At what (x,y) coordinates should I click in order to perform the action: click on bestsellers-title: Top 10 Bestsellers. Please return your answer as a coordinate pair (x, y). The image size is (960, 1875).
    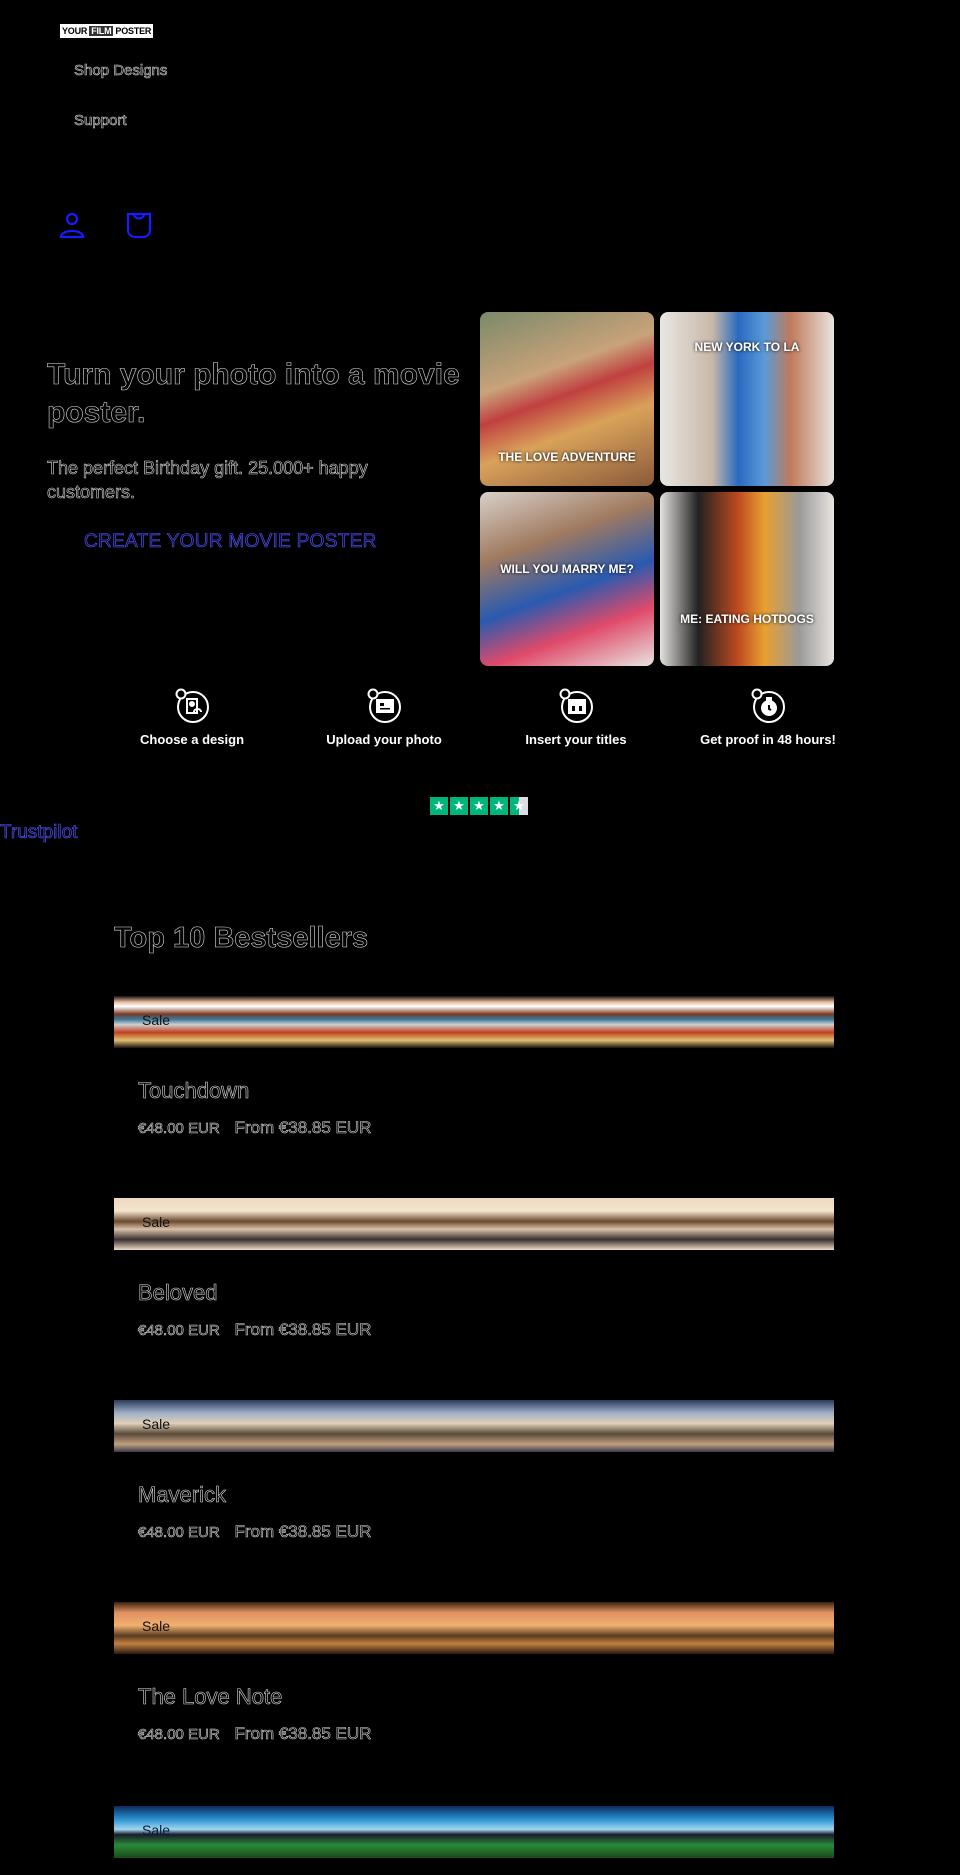
    Looking at the image, I should click on (241, 938).